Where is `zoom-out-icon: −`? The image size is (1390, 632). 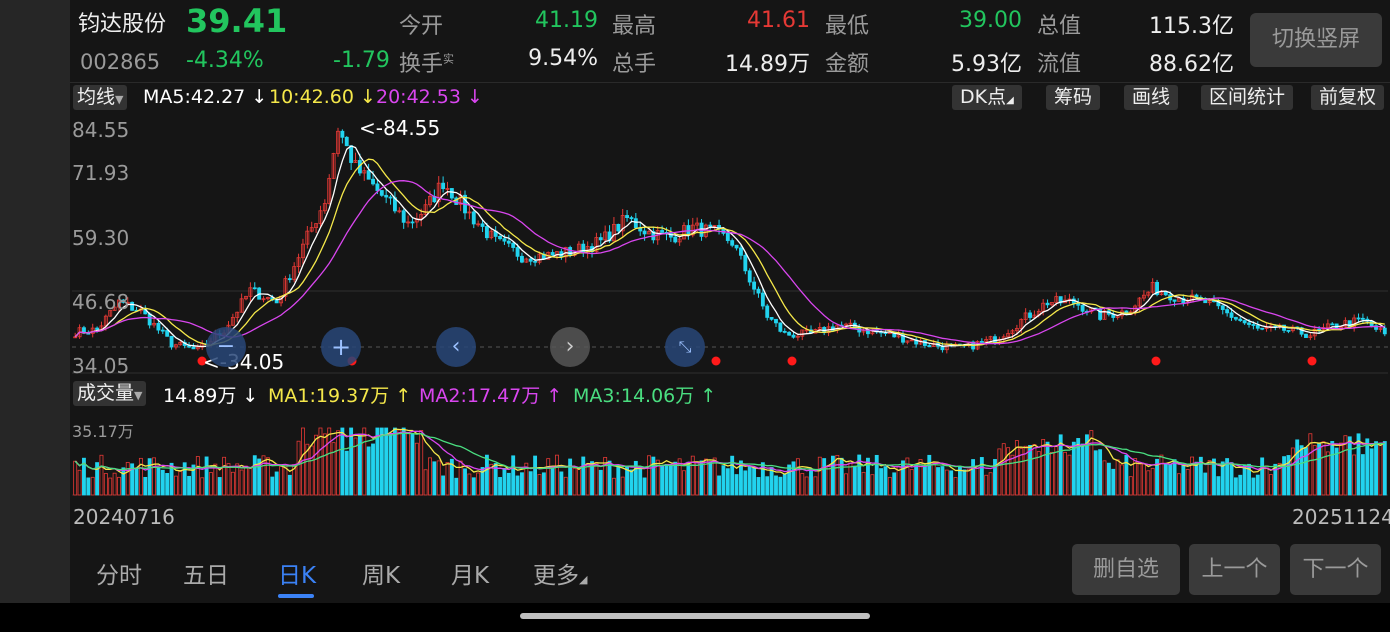 zoom-out-icon: − is located at coordinates (226, 347).